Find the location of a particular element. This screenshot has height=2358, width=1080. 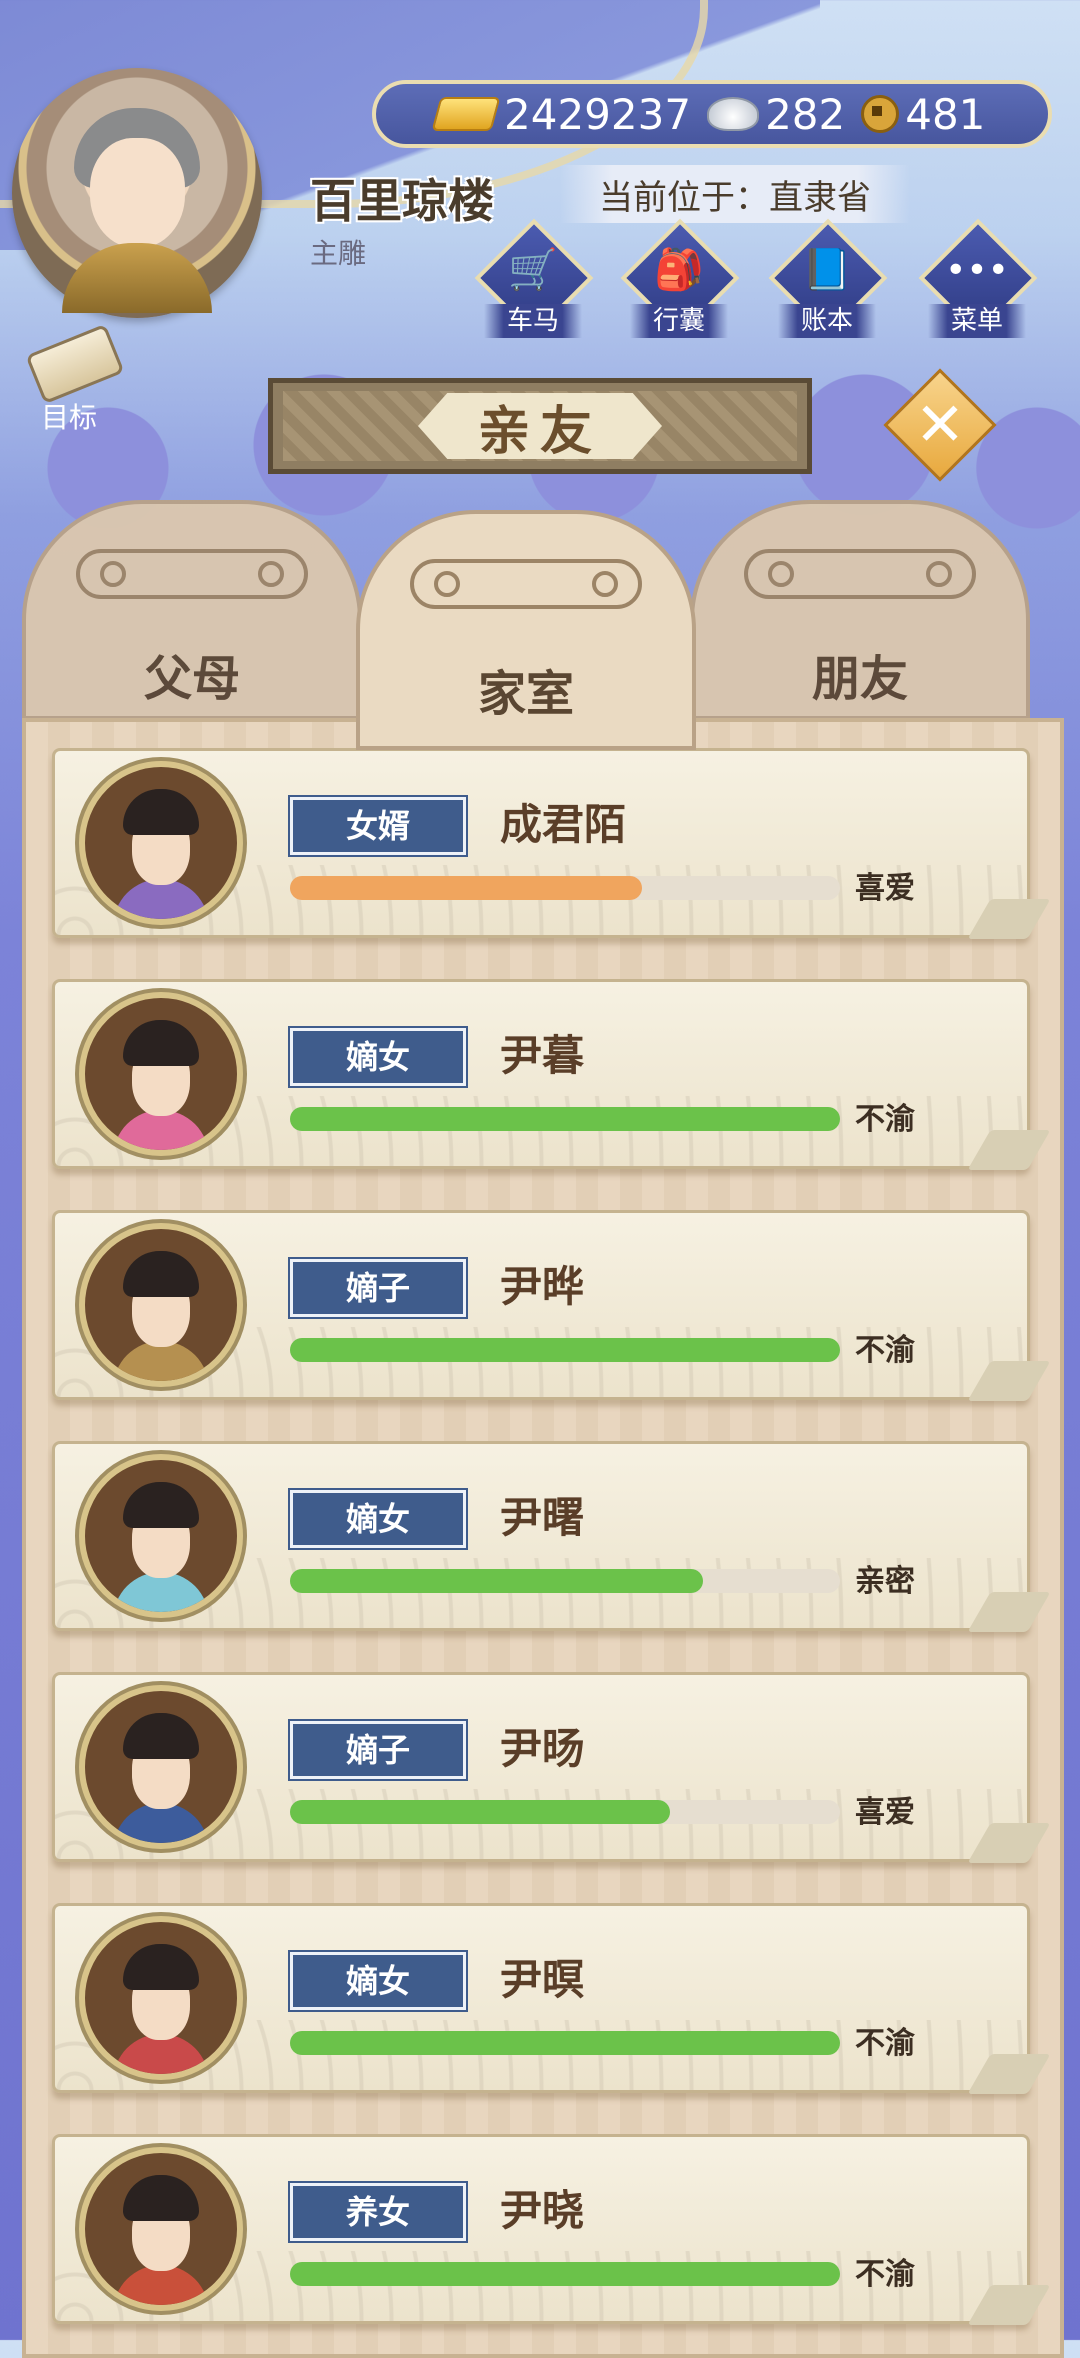

page-title: 亲友 is located at coordinates (540, 426).